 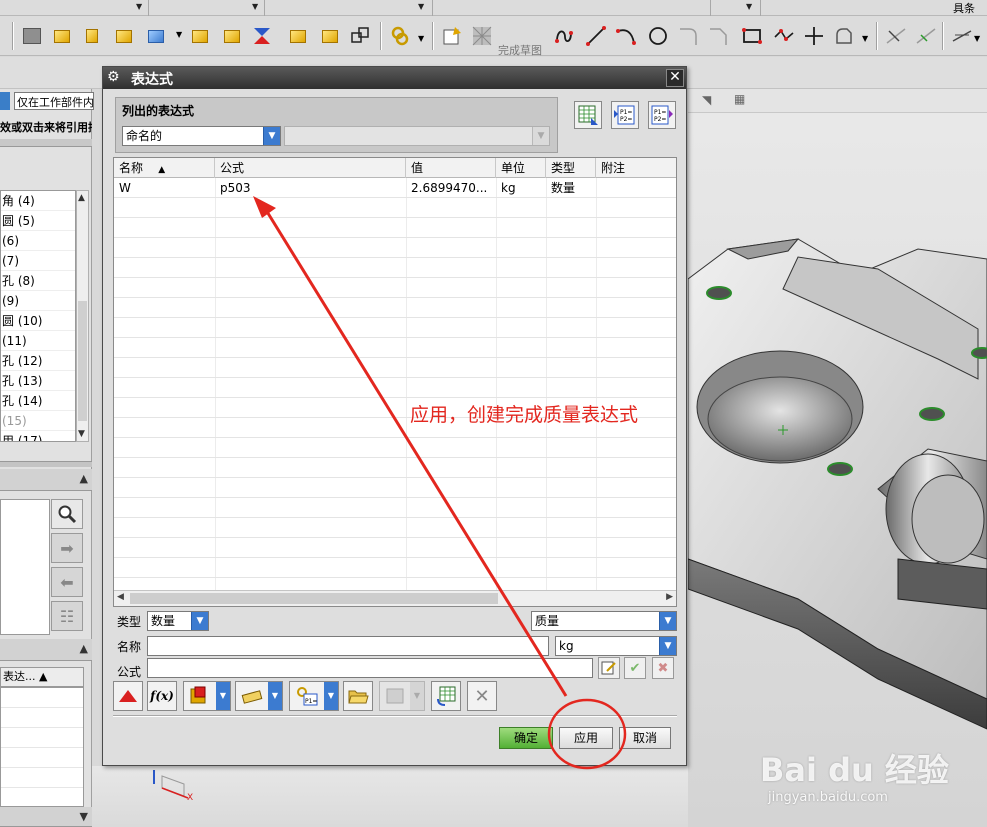 I want to click on explode-icon, so click(x=298, y=36).